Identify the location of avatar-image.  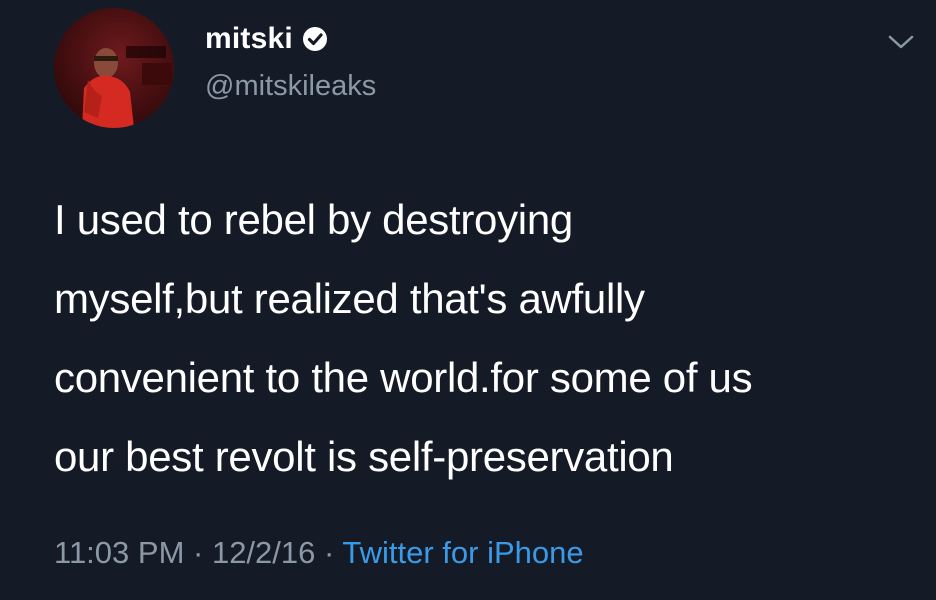
(114, 68).